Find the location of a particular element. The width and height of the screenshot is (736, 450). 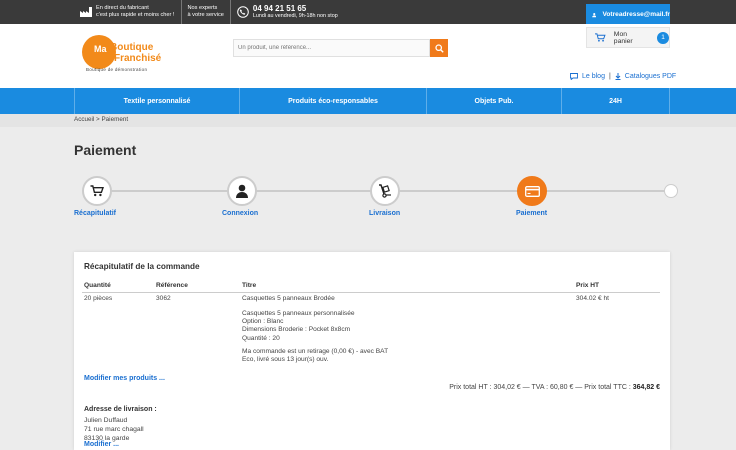

breadcrumb: Accueil > Paiement is located at coordinates (101, 119).